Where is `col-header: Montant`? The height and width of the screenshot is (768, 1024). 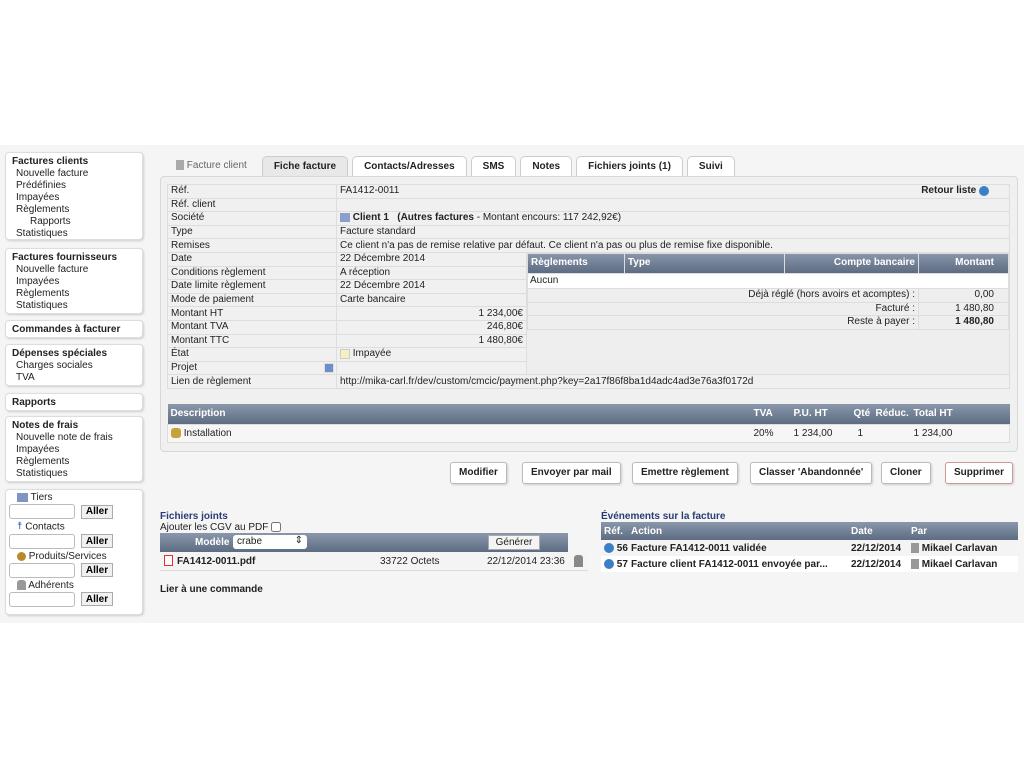
col-header: Montant is located at coordinates (963, 263).